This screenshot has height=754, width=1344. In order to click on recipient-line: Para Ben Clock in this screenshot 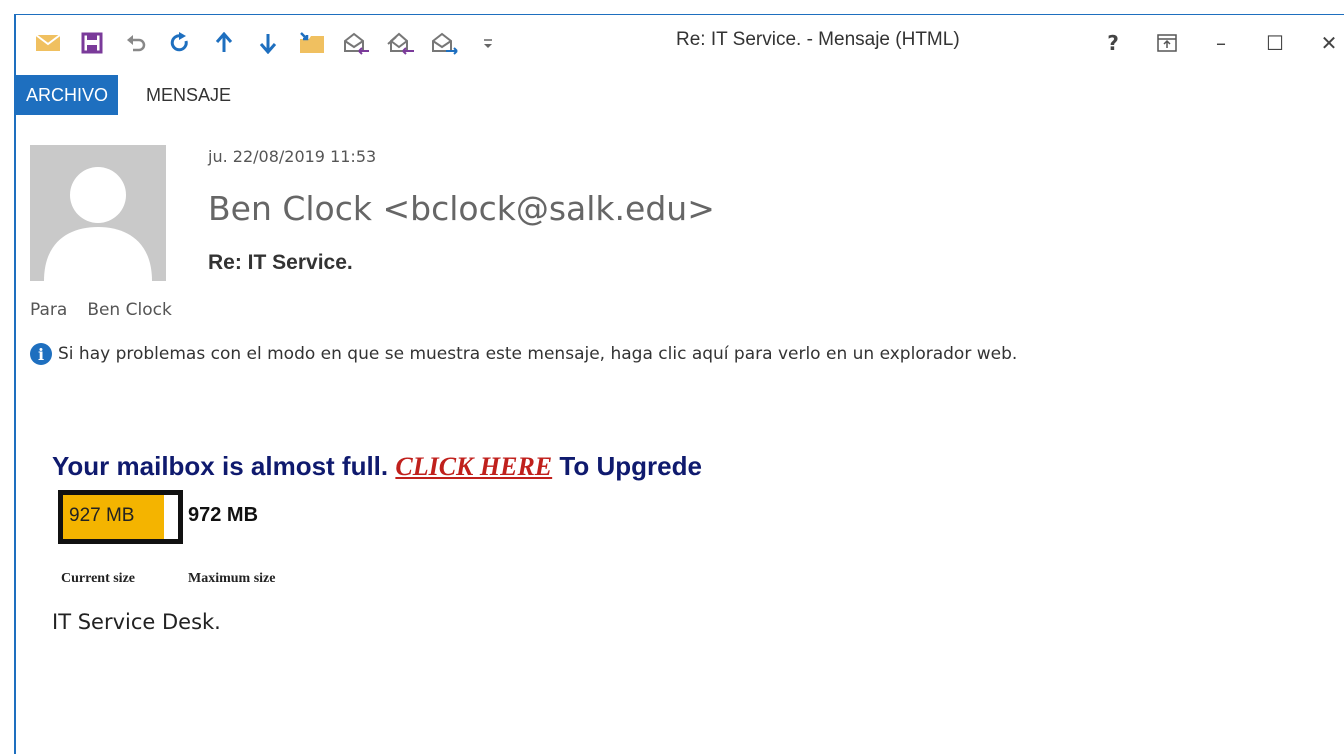, I will do `click(101, 310)`.